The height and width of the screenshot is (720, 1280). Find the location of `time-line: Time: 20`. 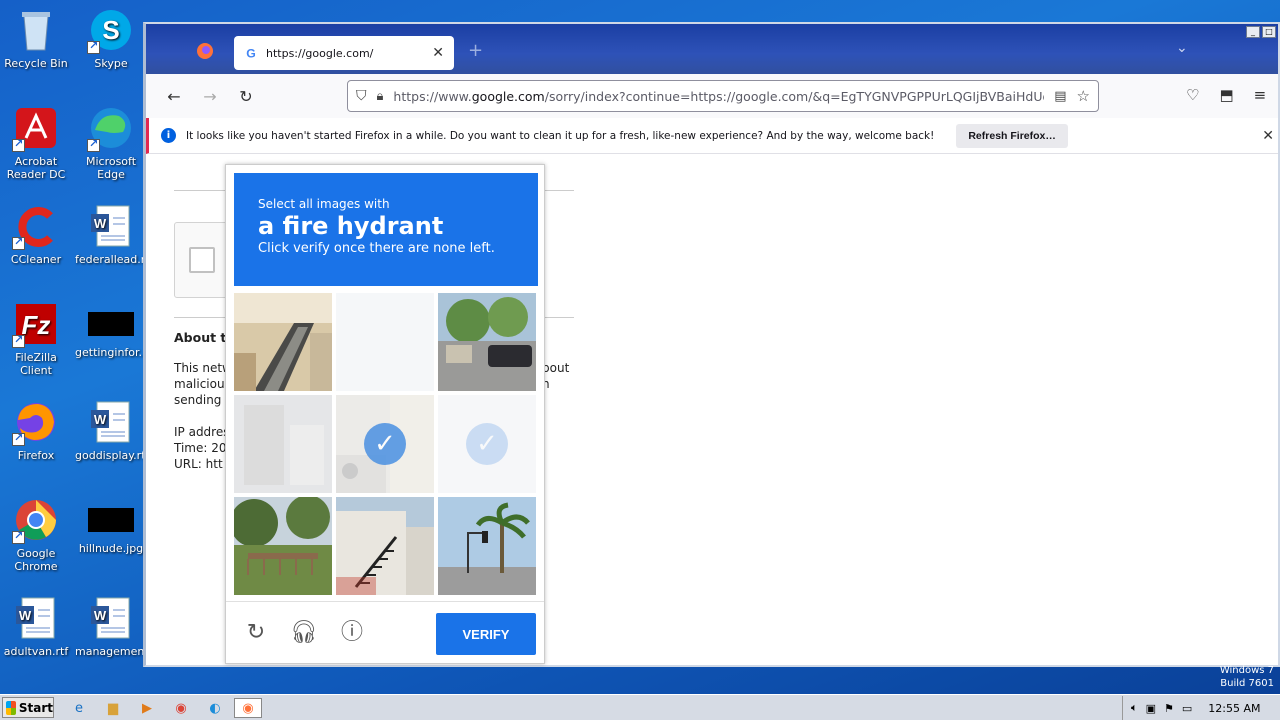

time-line: Time: 20 is located at coordinates (200, 448).